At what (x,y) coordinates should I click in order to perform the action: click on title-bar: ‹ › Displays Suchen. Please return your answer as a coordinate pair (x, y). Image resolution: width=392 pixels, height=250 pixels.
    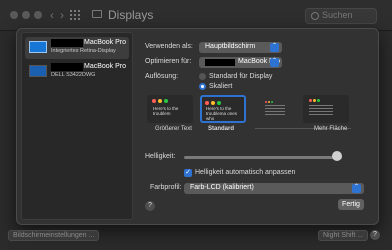
    Looking at the image, I should click on (196, 15).